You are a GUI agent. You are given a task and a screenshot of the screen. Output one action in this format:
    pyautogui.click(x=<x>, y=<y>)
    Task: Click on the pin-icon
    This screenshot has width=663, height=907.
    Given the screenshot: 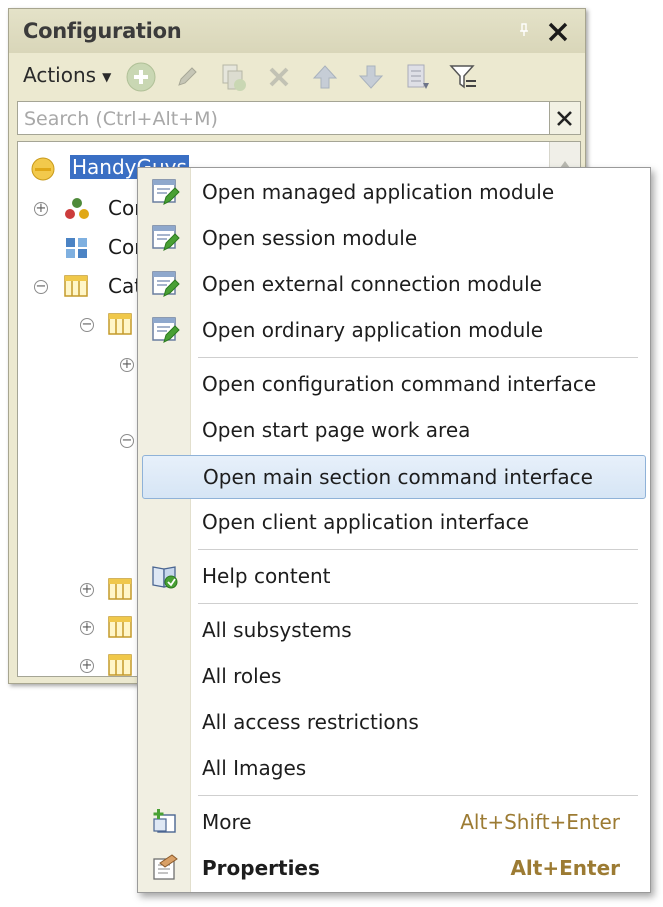 What is the action you would take?
    pyautogui.click(x=524, y=30)
    